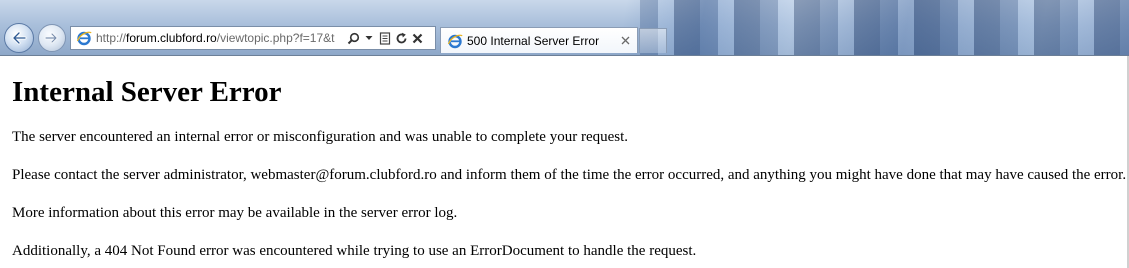 The width and height of the screenshot is (1129, 268). I want to click on compatibility-view-icon, so click(385, 38).